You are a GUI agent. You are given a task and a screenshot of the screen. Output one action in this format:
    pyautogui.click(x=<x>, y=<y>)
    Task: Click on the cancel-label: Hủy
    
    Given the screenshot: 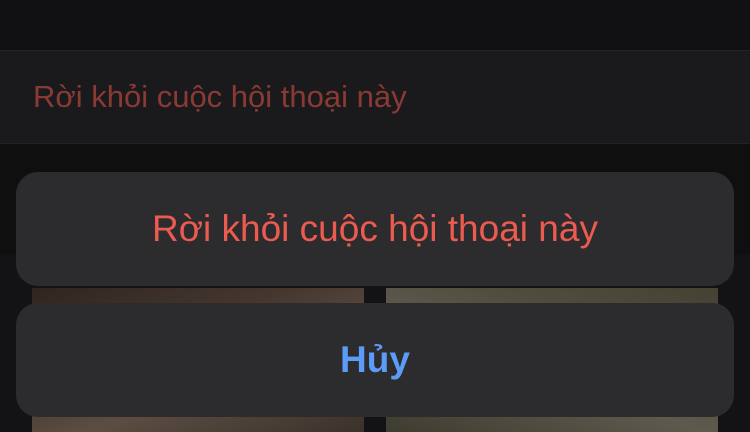 What is the action you would take?
    pyautogui.click(x=375, y=359)
    